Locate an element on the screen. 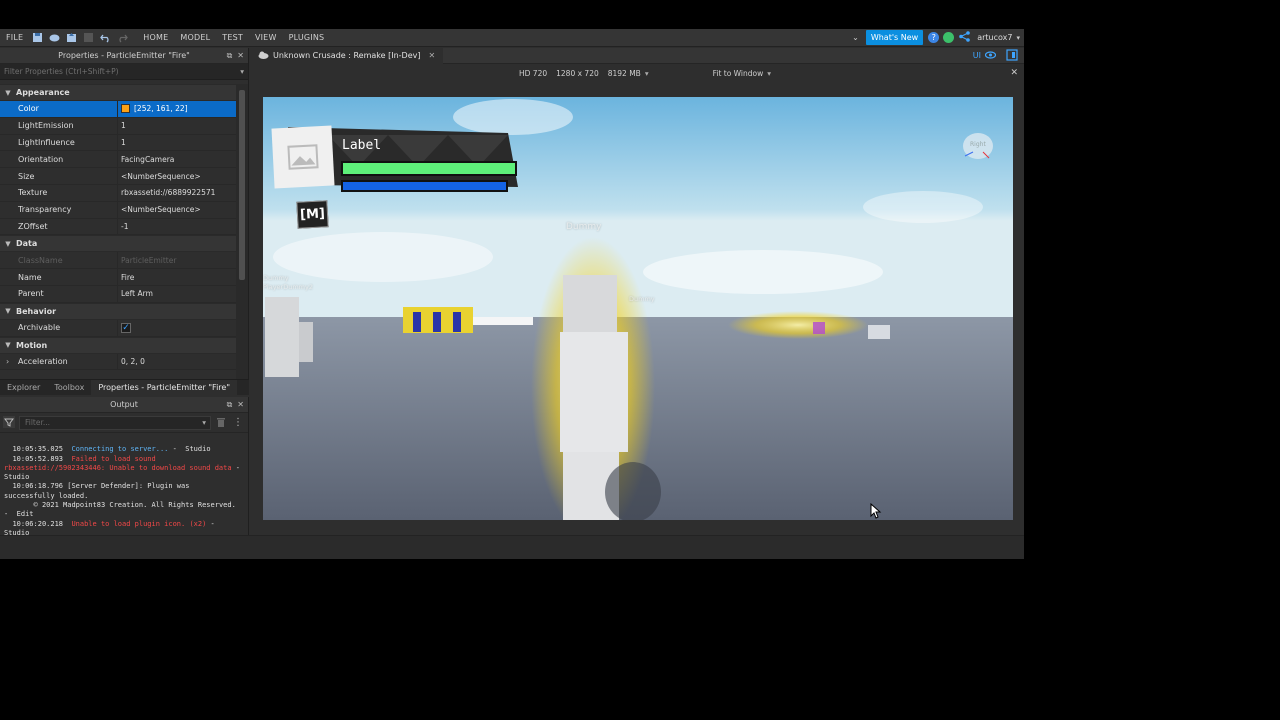 This screenshot has width=1280, height=720. property-value: 0, 2, 0 is located at coordinates (177, 362).